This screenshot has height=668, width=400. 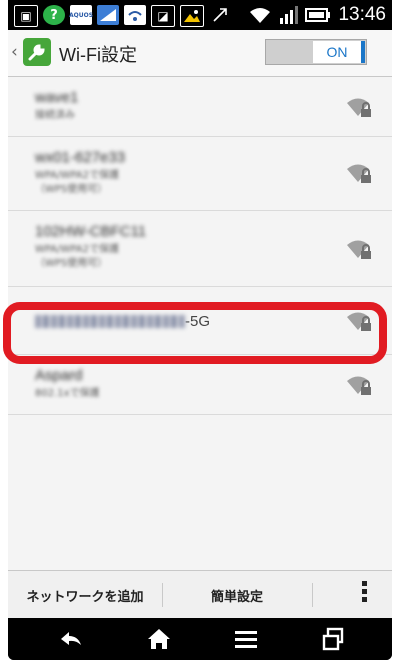 What do you see at coordinates (195, 333) in the screenshot?
I see `highlight-5g-network` at bounding box center [195, 333].